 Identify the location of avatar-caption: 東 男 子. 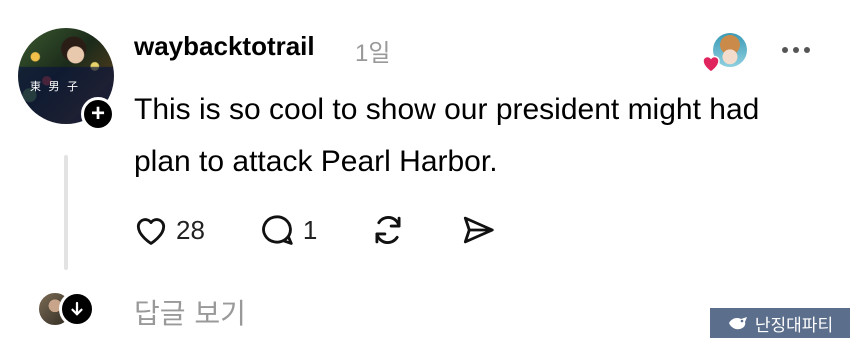
(55, 86).